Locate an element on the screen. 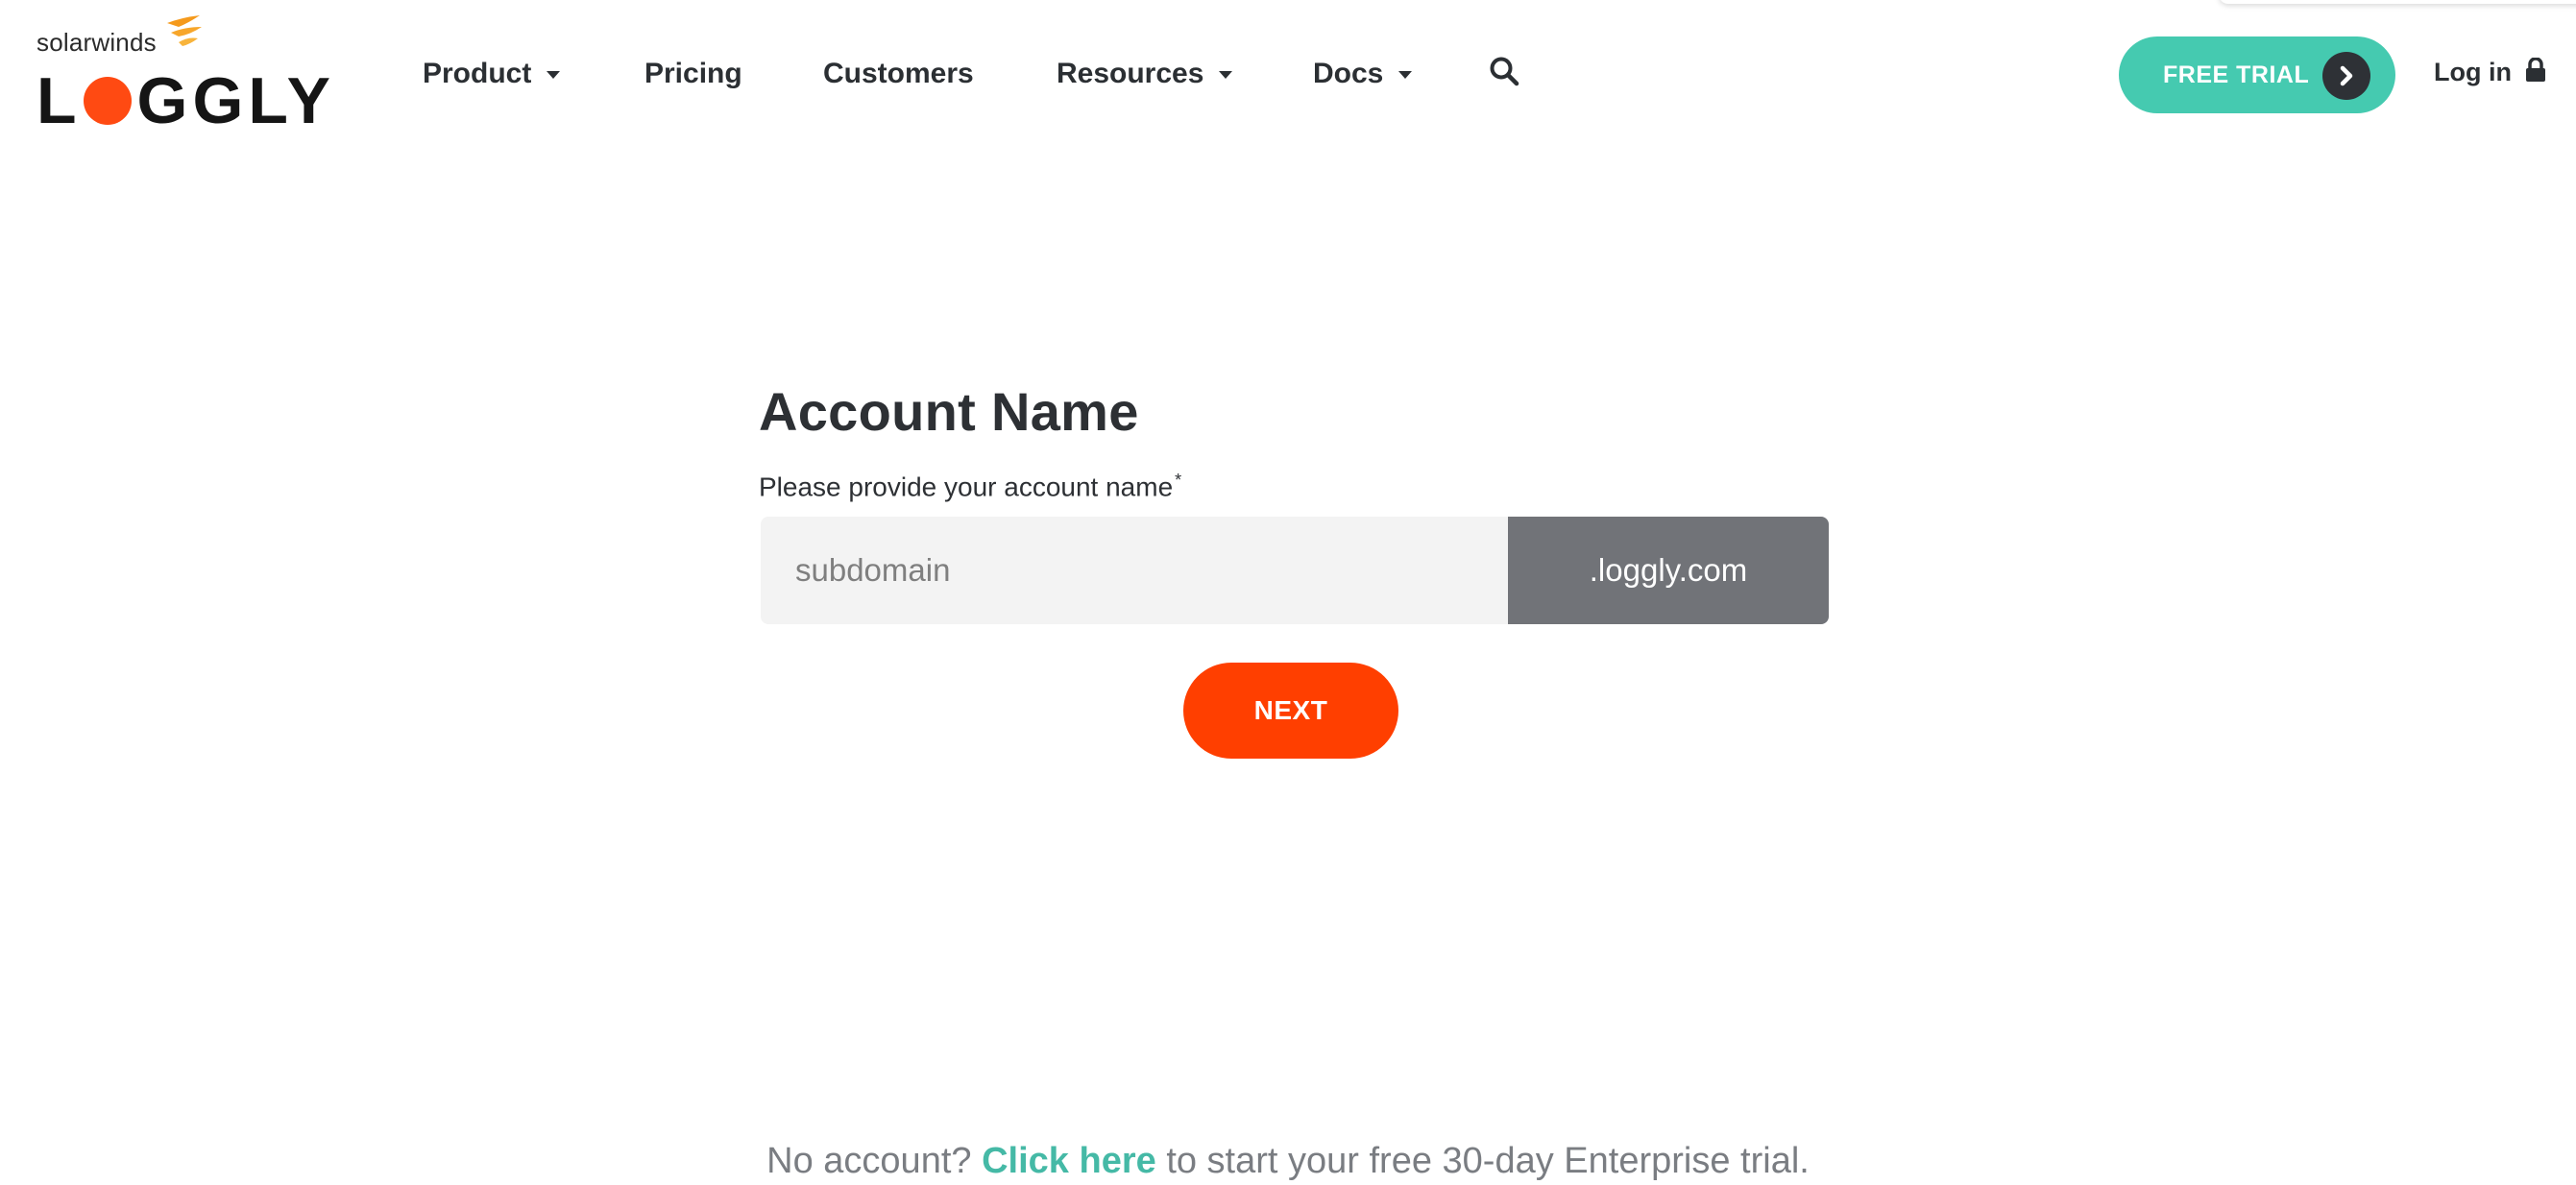 The height and width of the screenshot is (1185, 2576). nav-item-resources: Resources is located at coordinates (1145, 74).